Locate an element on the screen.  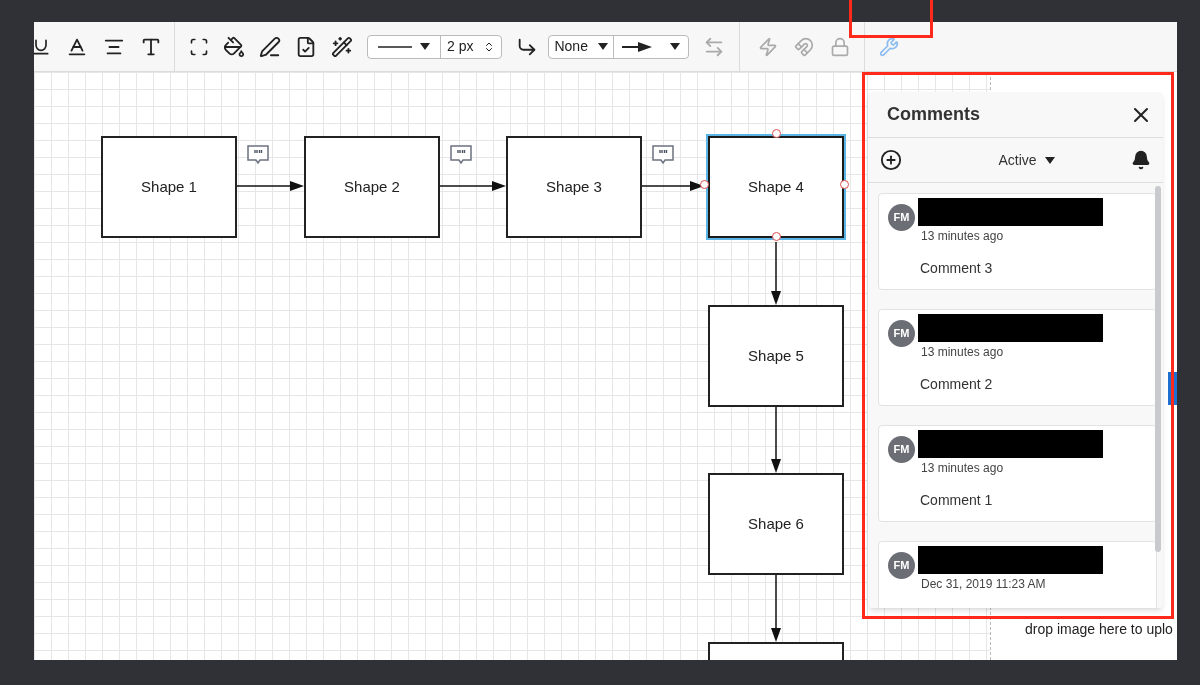
upload-hint: drop image here to uplo is located at coordinates (1099, 629).